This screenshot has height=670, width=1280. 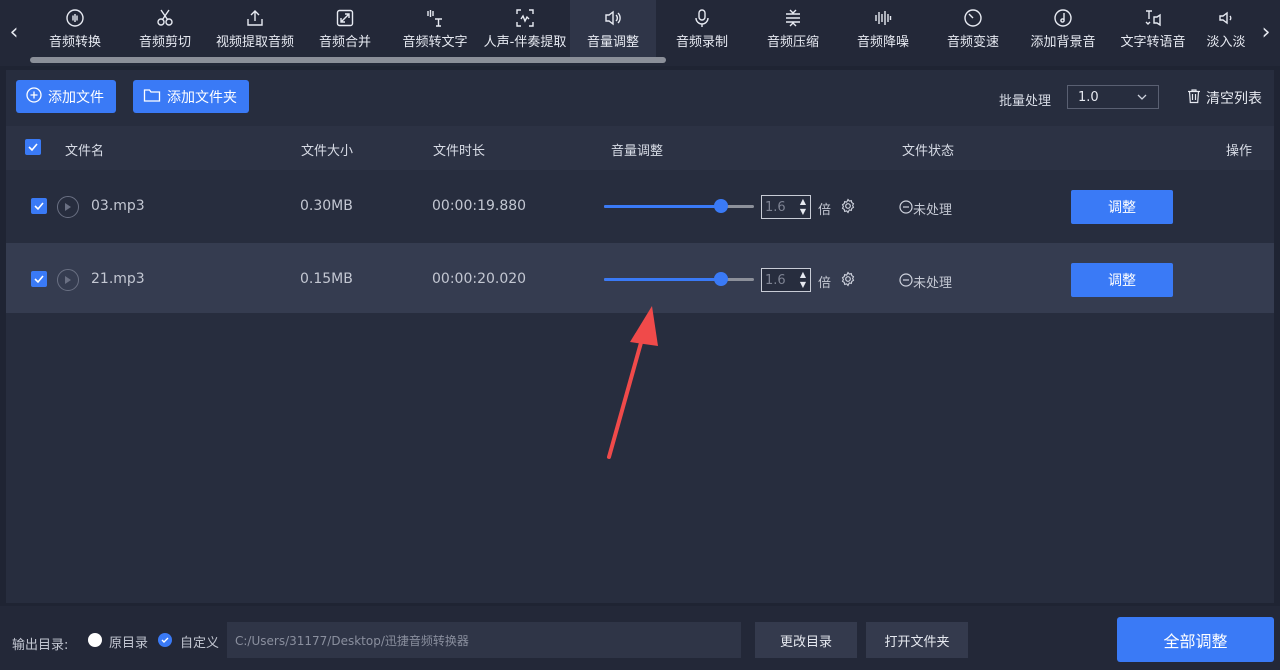 I want to click on file-size: 0.30MB, so click(x=326, y=206).